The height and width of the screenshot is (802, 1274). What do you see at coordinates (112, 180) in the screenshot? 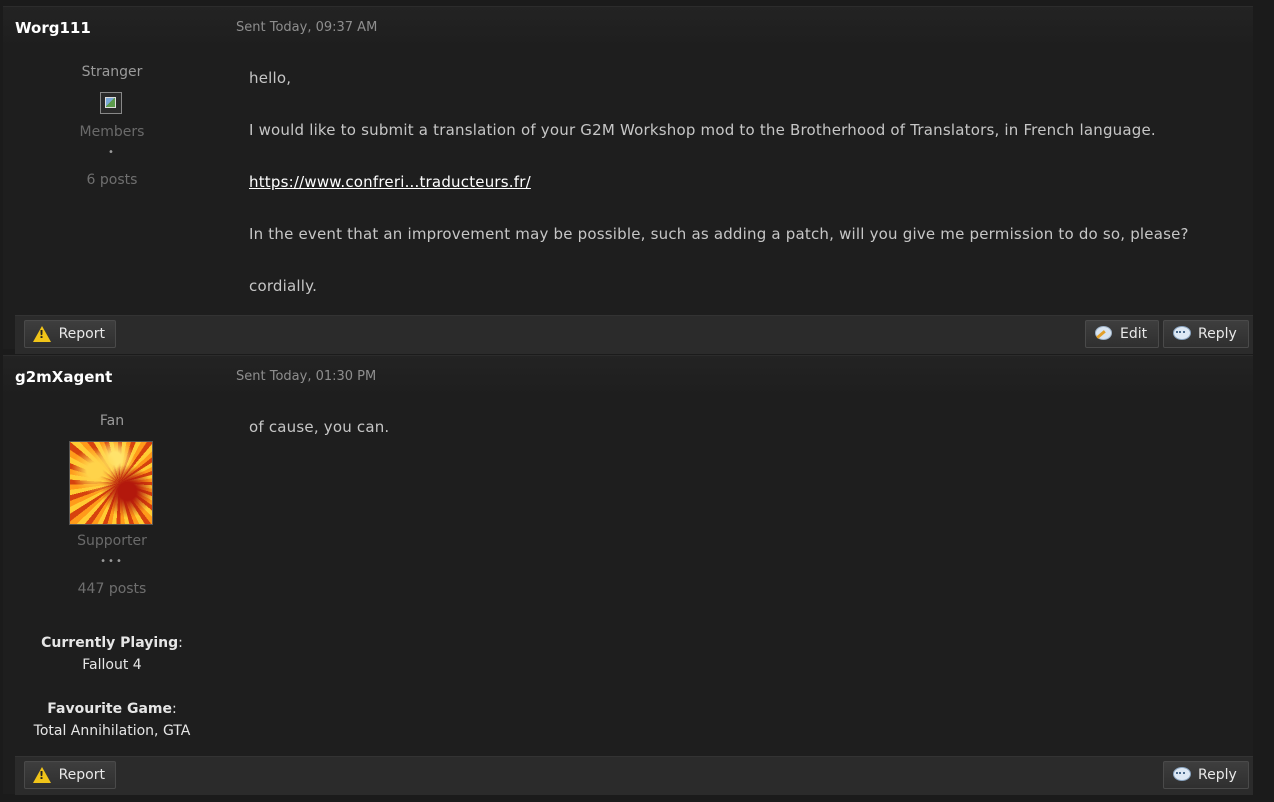
I see `post-count: 6 posts` at bounding box center [112, 180].